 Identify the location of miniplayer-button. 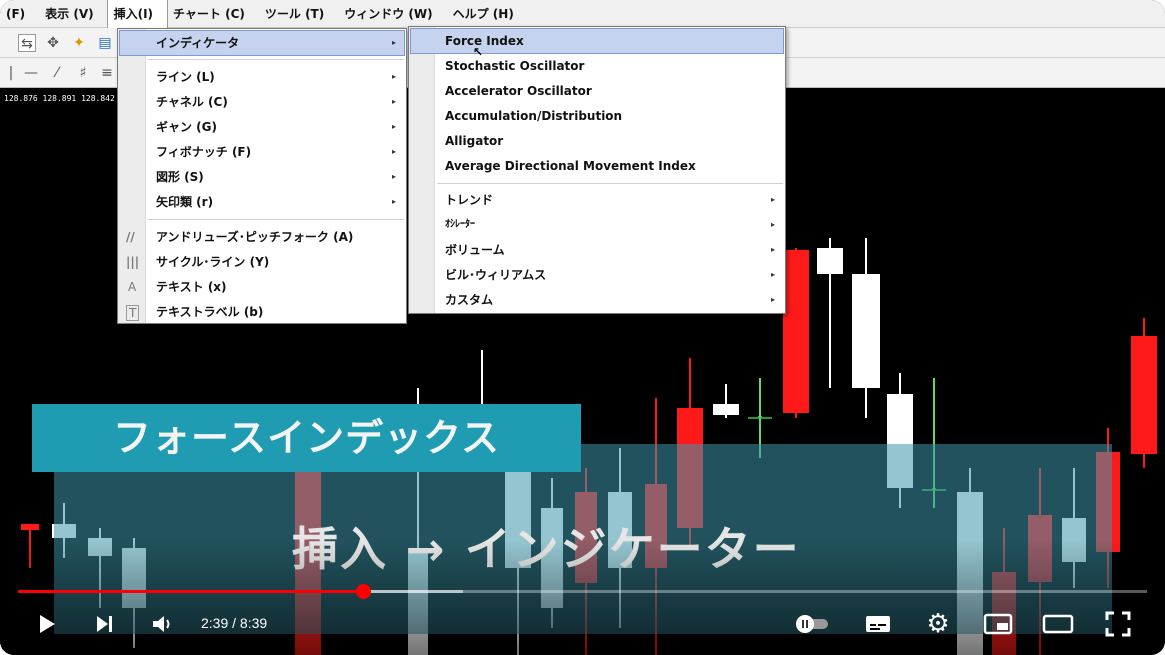
(998, 624).